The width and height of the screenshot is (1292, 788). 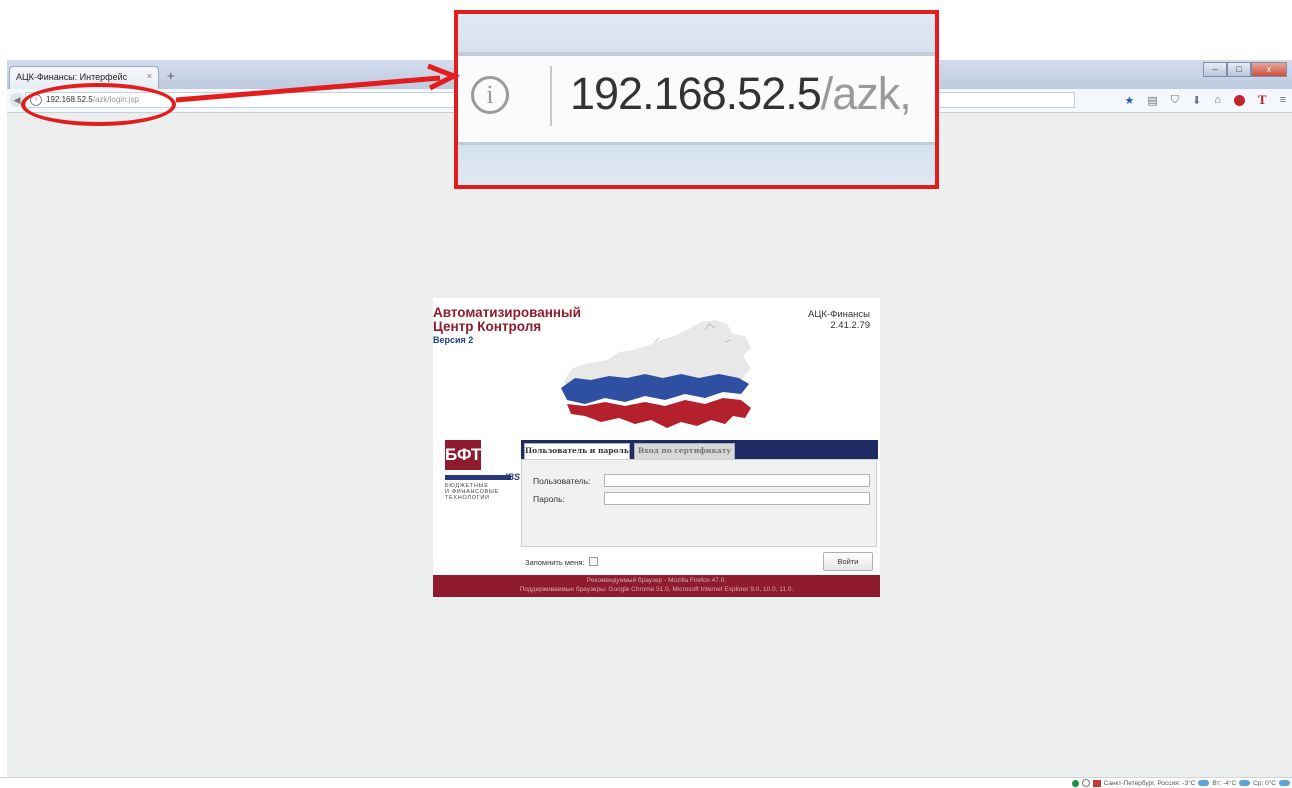 What do you see at coordinates (318, 83) in the screenshot?
I see `callout-arrow` at bounding box center [318, 83].